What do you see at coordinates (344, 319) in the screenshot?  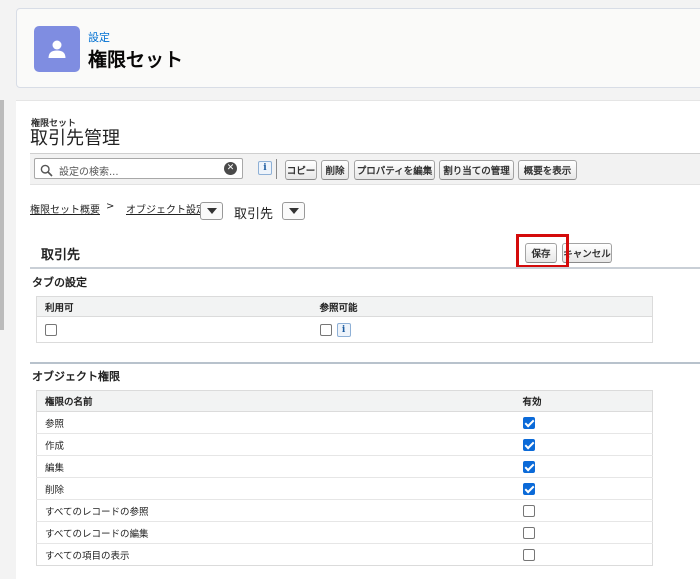 I see `tab-settings-table: 利用可 参照可能 i` at bounding box center [344, 319].